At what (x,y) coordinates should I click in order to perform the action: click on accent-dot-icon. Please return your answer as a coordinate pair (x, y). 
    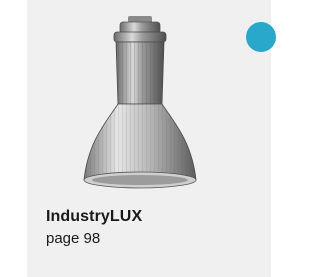
    Looking at the image, I should click on (261, 37).